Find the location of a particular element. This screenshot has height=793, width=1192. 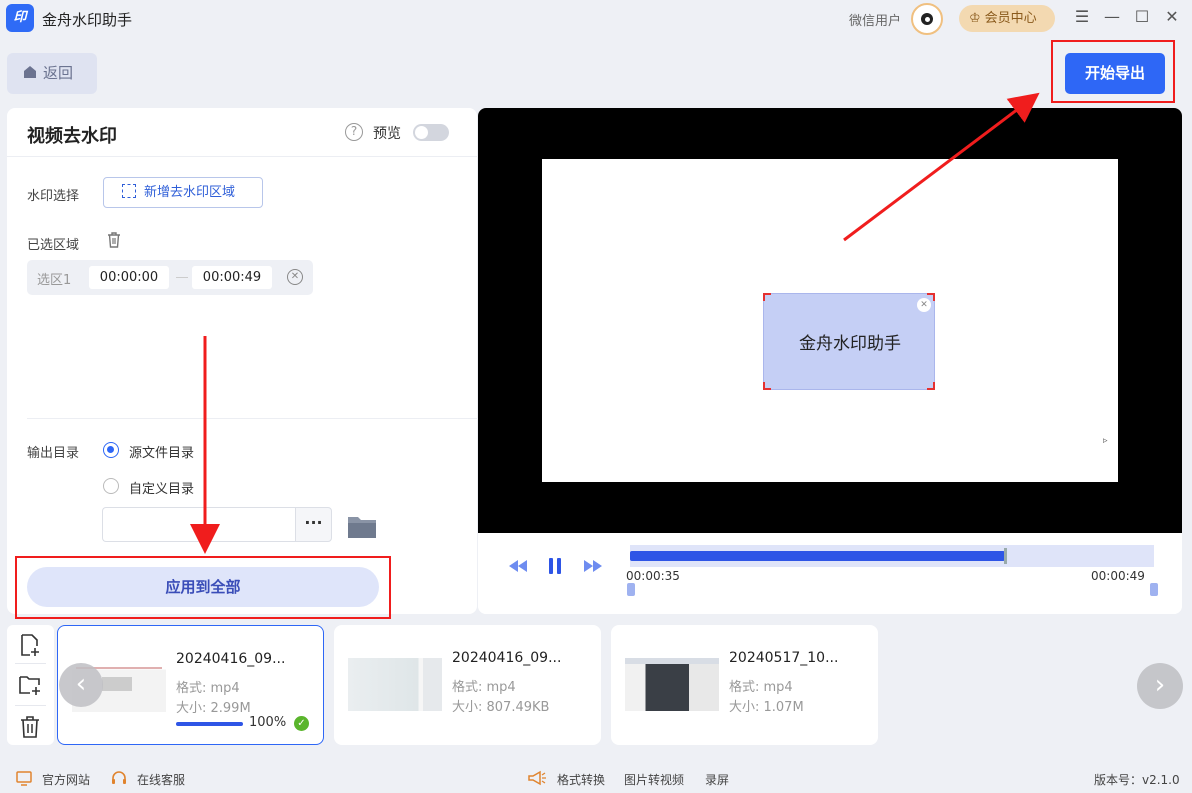

timeline-progress is located at coordinates (817, 556).